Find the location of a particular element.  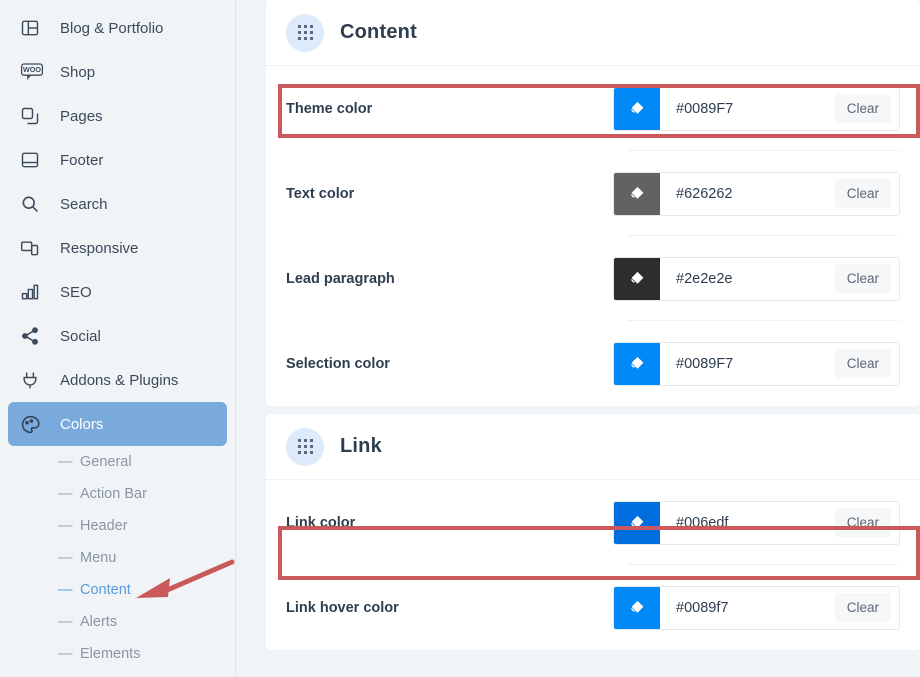

color-hex-value: #626262 is located at coordinates (747, 194).